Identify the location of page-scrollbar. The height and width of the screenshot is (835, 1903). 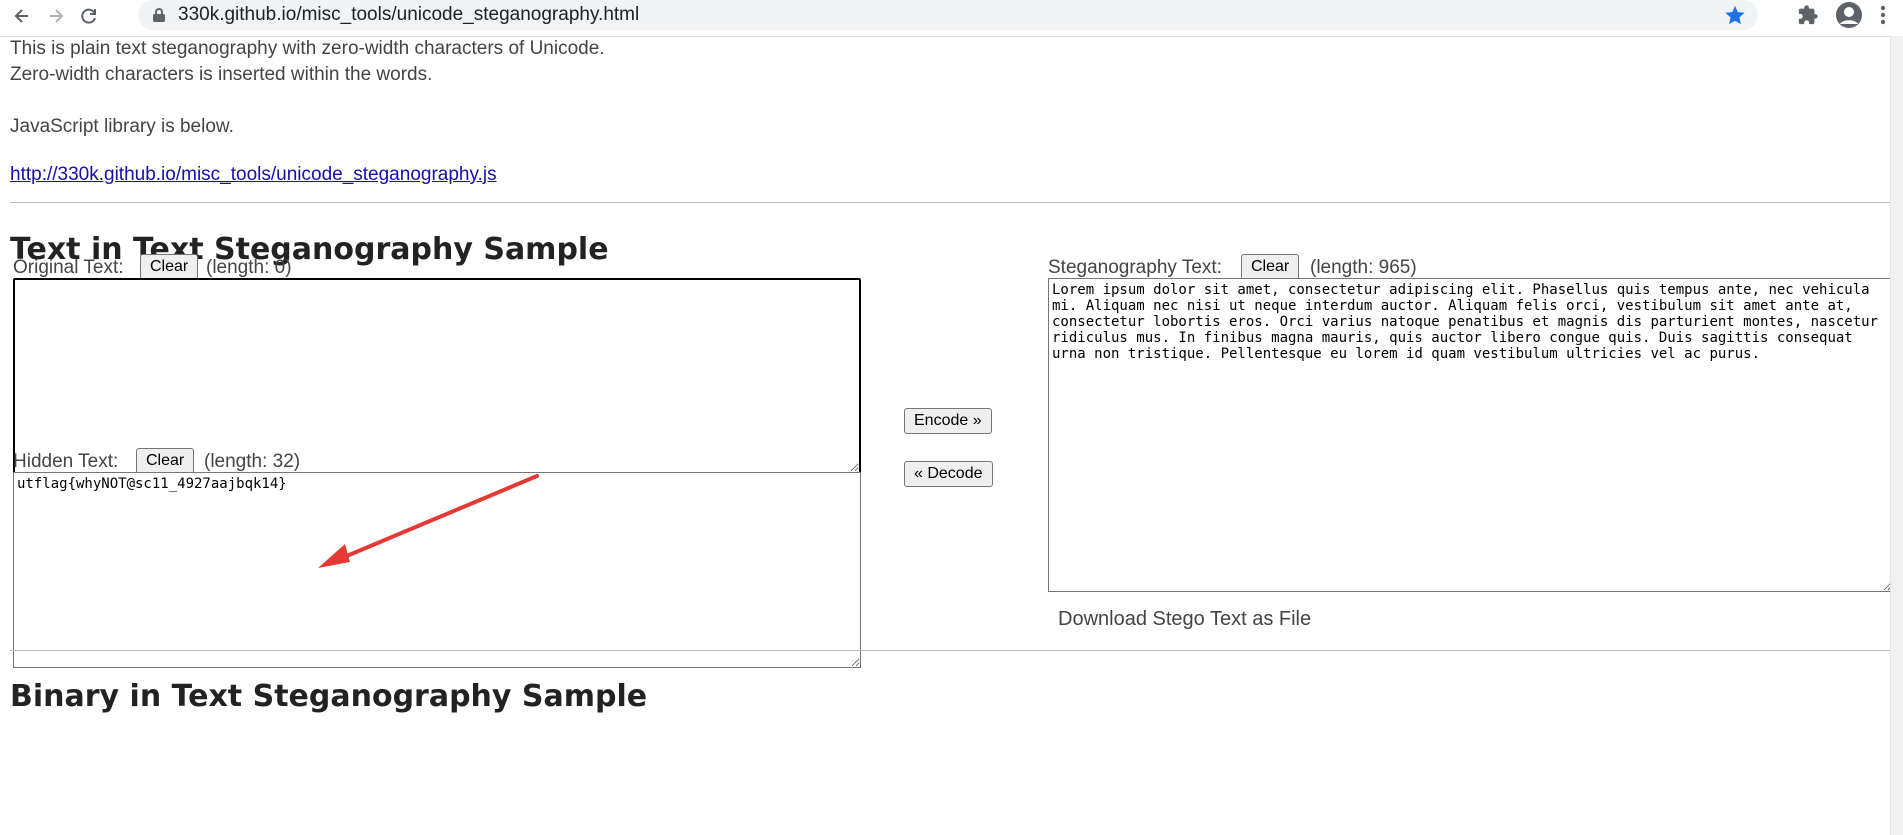
(1896, 435).